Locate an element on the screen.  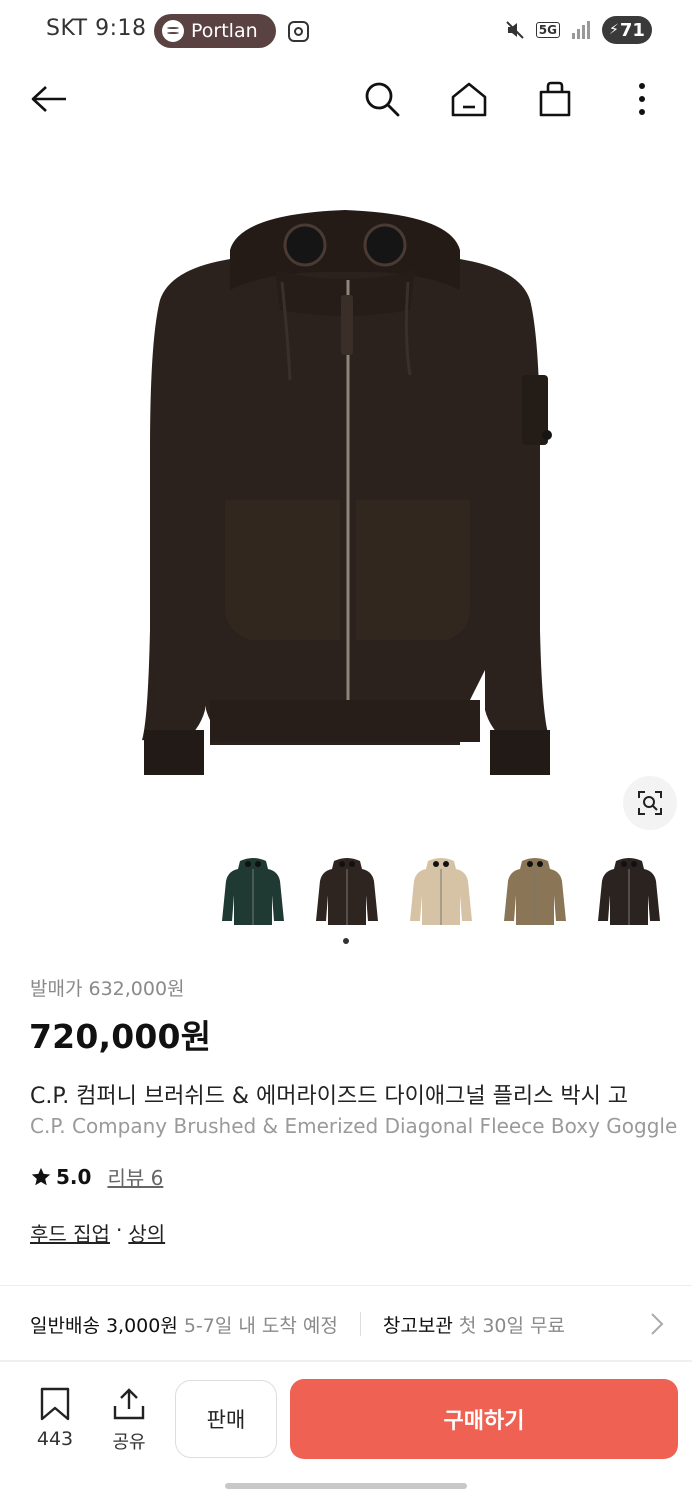
rating-row: 5.0 리뷰 6 is located at coordinates (96, 1176).